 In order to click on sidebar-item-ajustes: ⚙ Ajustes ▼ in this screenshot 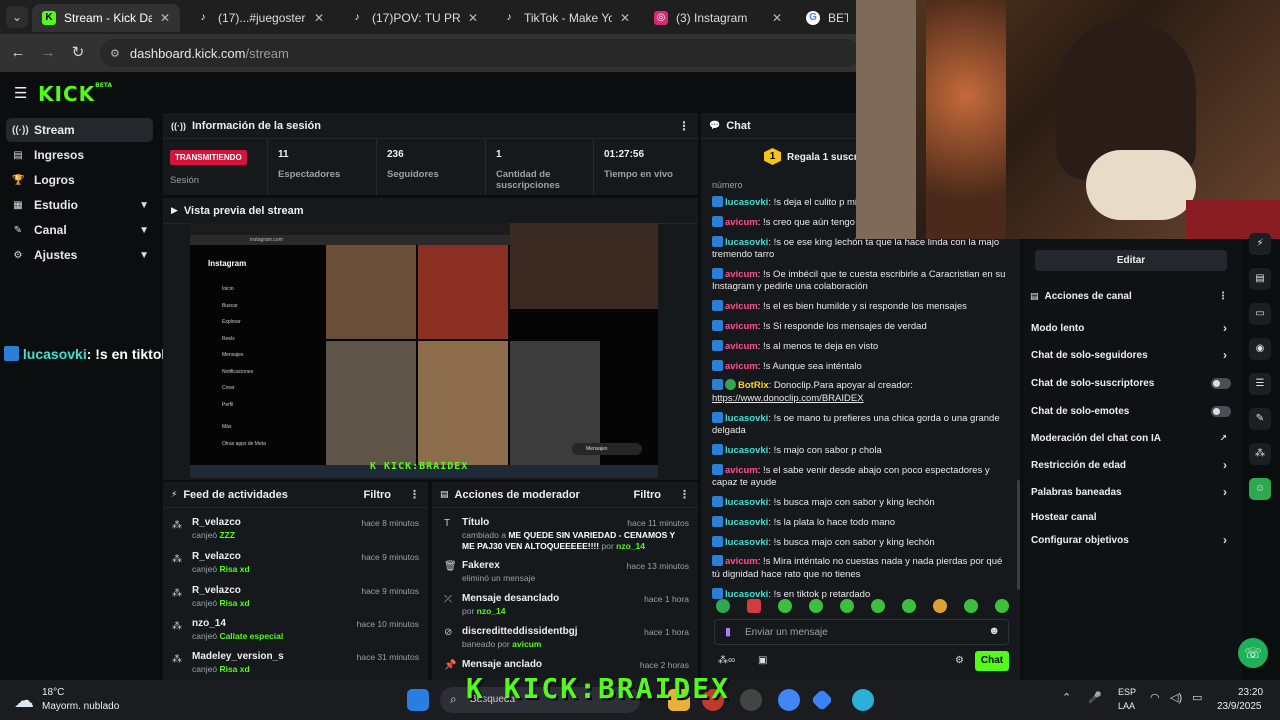, I will do `click(79, 255)`.